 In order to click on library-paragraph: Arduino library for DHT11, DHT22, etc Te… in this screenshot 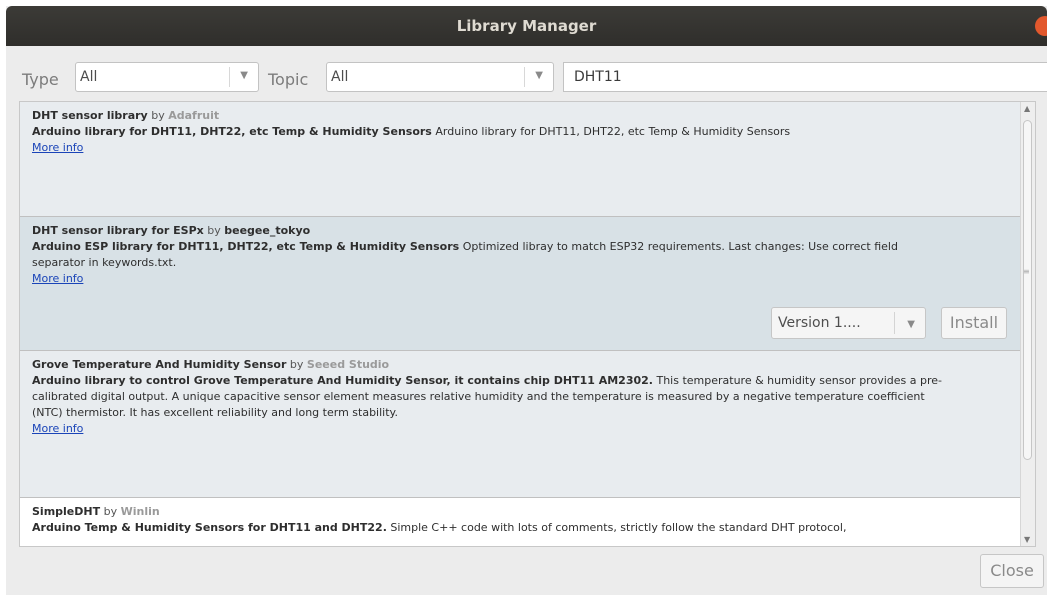, I will do `click(613, 131)`.